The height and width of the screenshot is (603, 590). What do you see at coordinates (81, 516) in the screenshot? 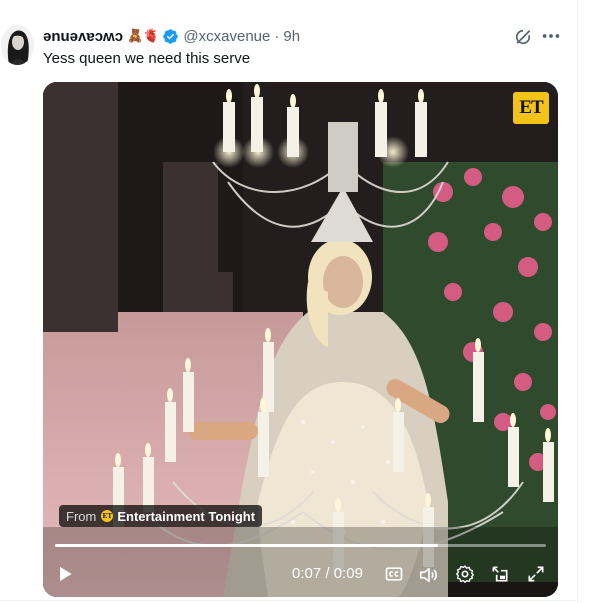
I see `attribution-prefix: From` at bounding box center [81, 516].